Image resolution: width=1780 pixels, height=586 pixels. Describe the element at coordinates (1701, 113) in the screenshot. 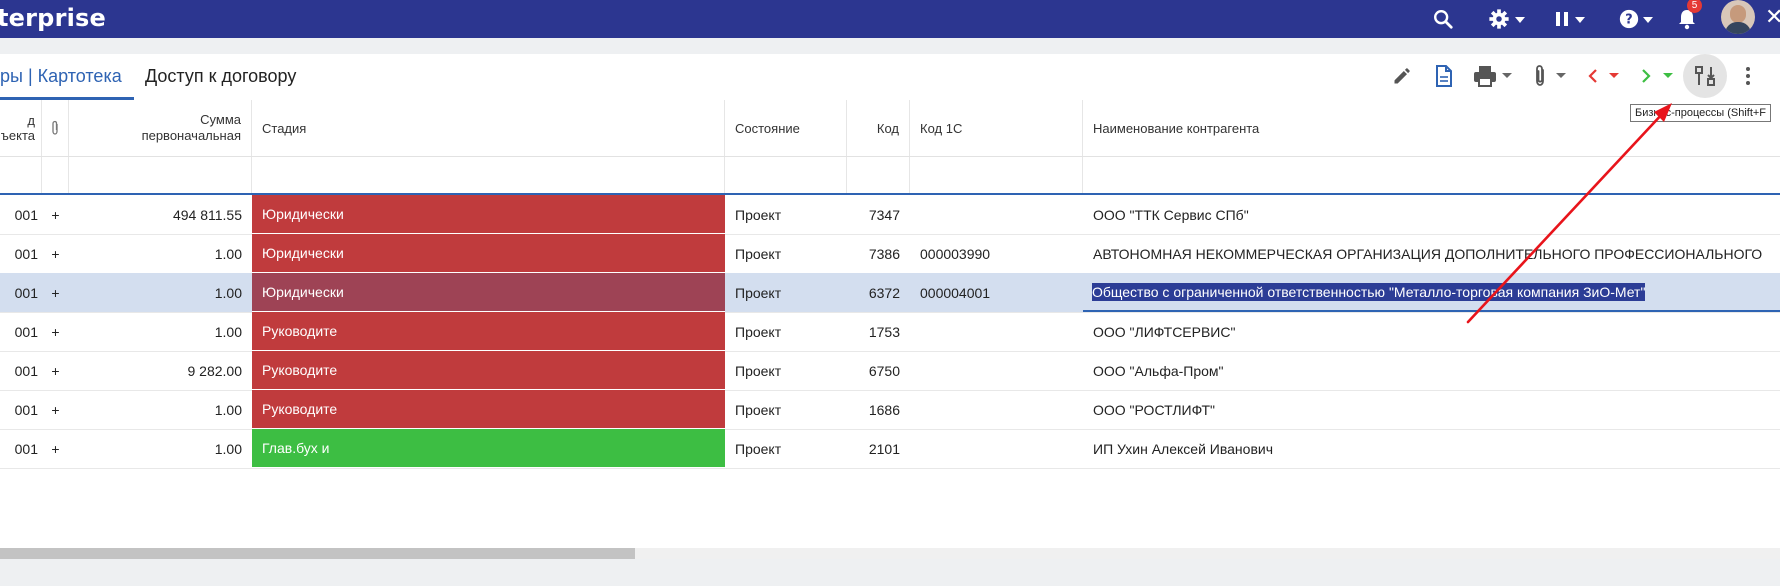

I see `business-processes-tooltip: Бизнес-процессы (Shift+F` at that location.